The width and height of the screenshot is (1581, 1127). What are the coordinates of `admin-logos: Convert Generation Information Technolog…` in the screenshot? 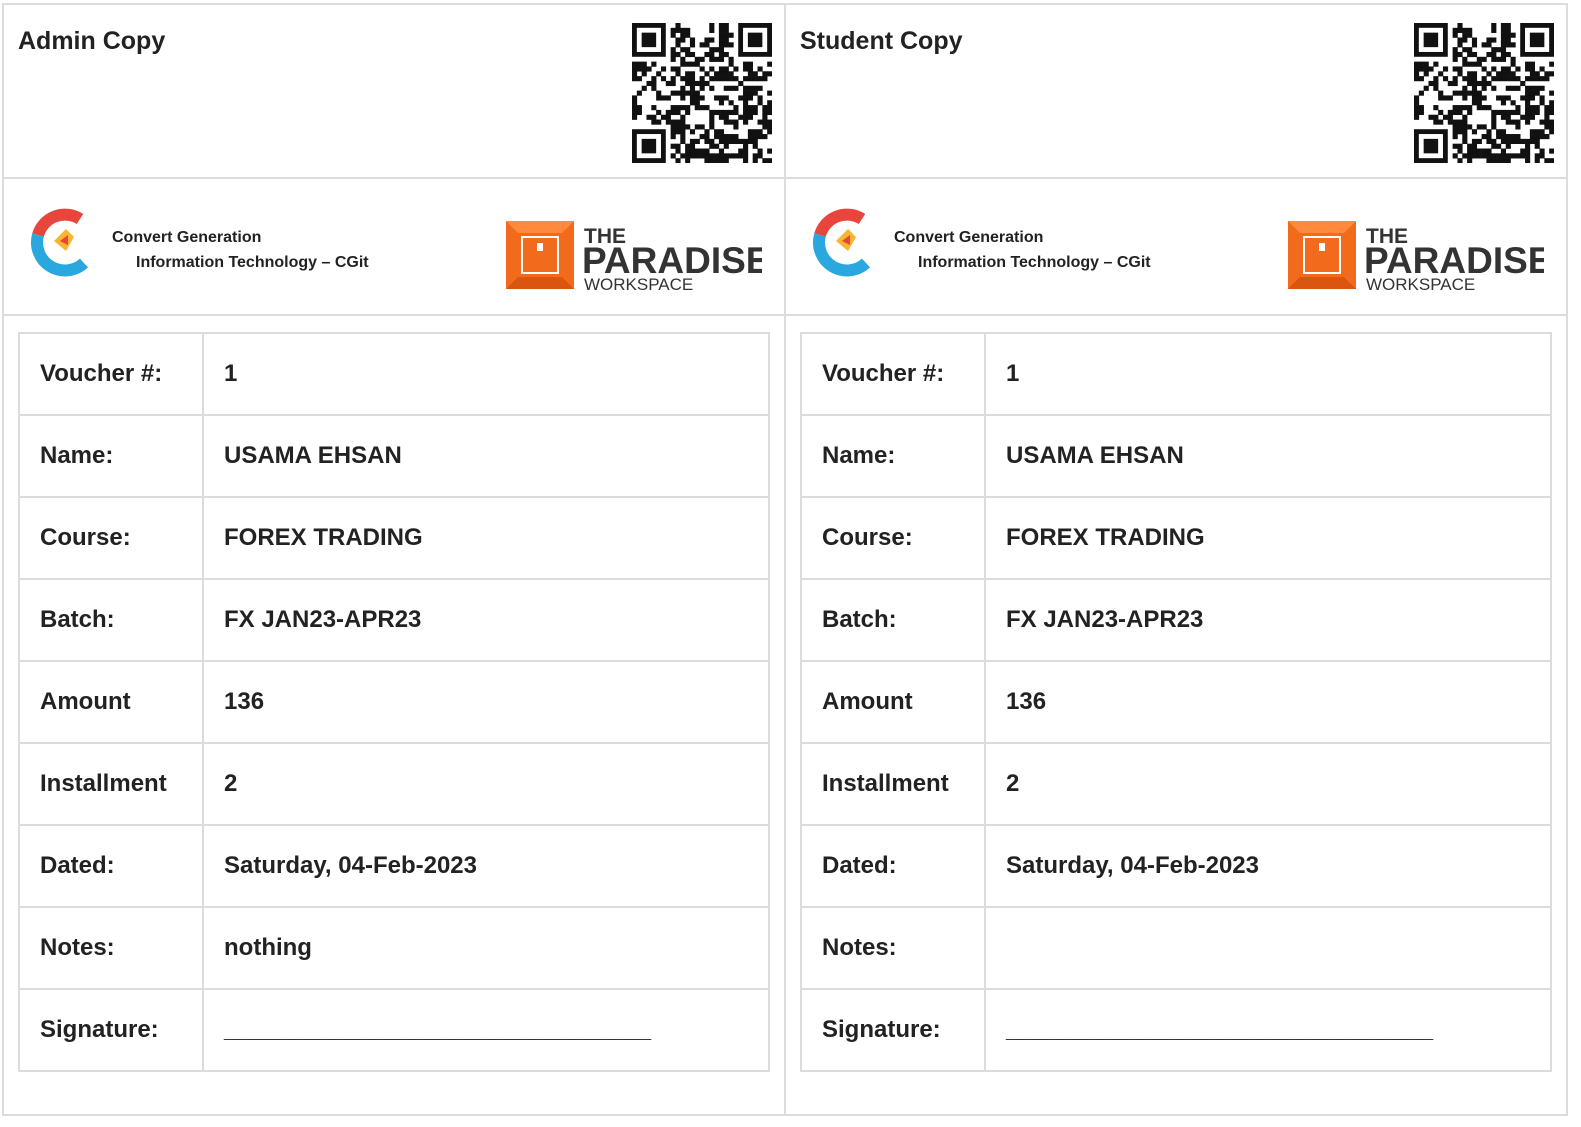 It's located at (394, 246).